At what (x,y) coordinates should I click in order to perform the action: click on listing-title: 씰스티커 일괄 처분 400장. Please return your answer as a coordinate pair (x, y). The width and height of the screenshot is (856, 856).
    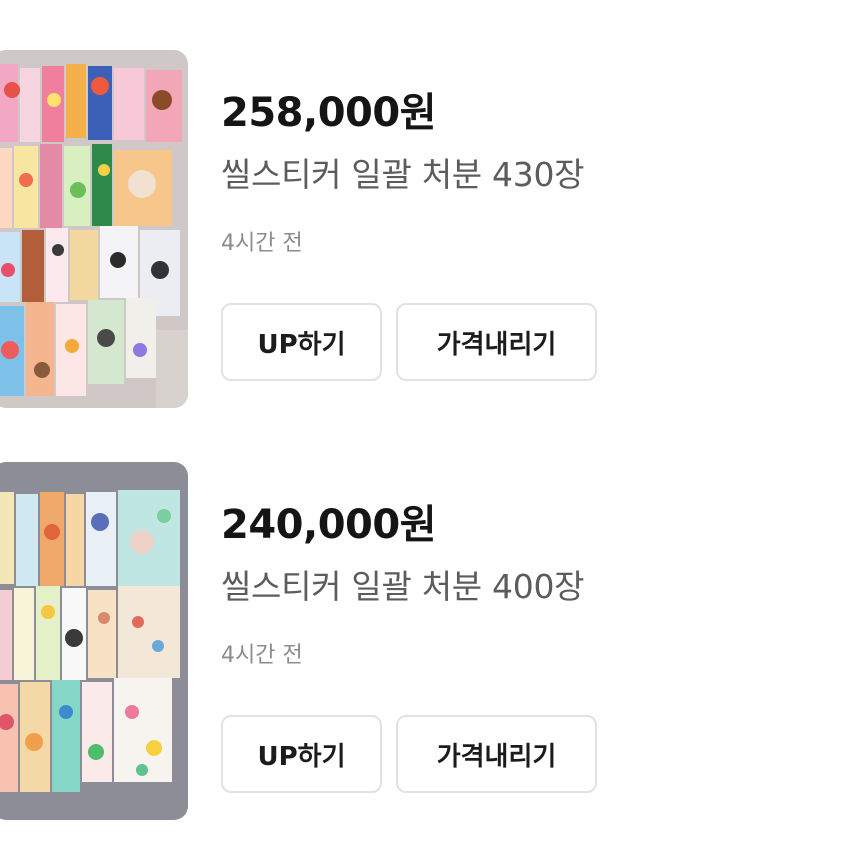
    Looking at the image, I should click on (403, 584).